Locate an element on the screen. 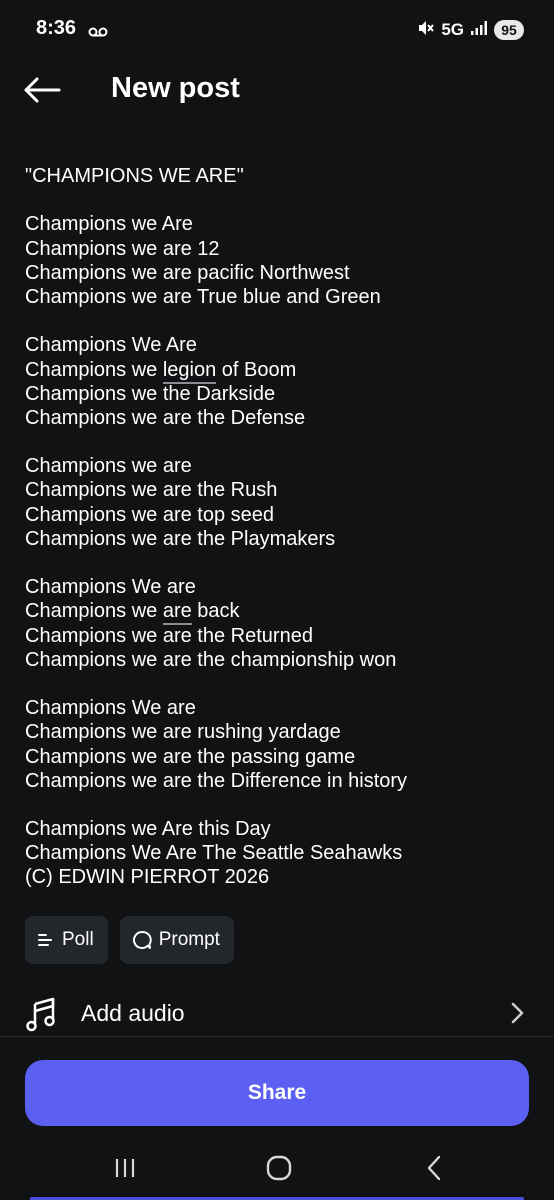  post-line: Champions We Are The Seattle Seahawks is located at coordinates (214, 853).